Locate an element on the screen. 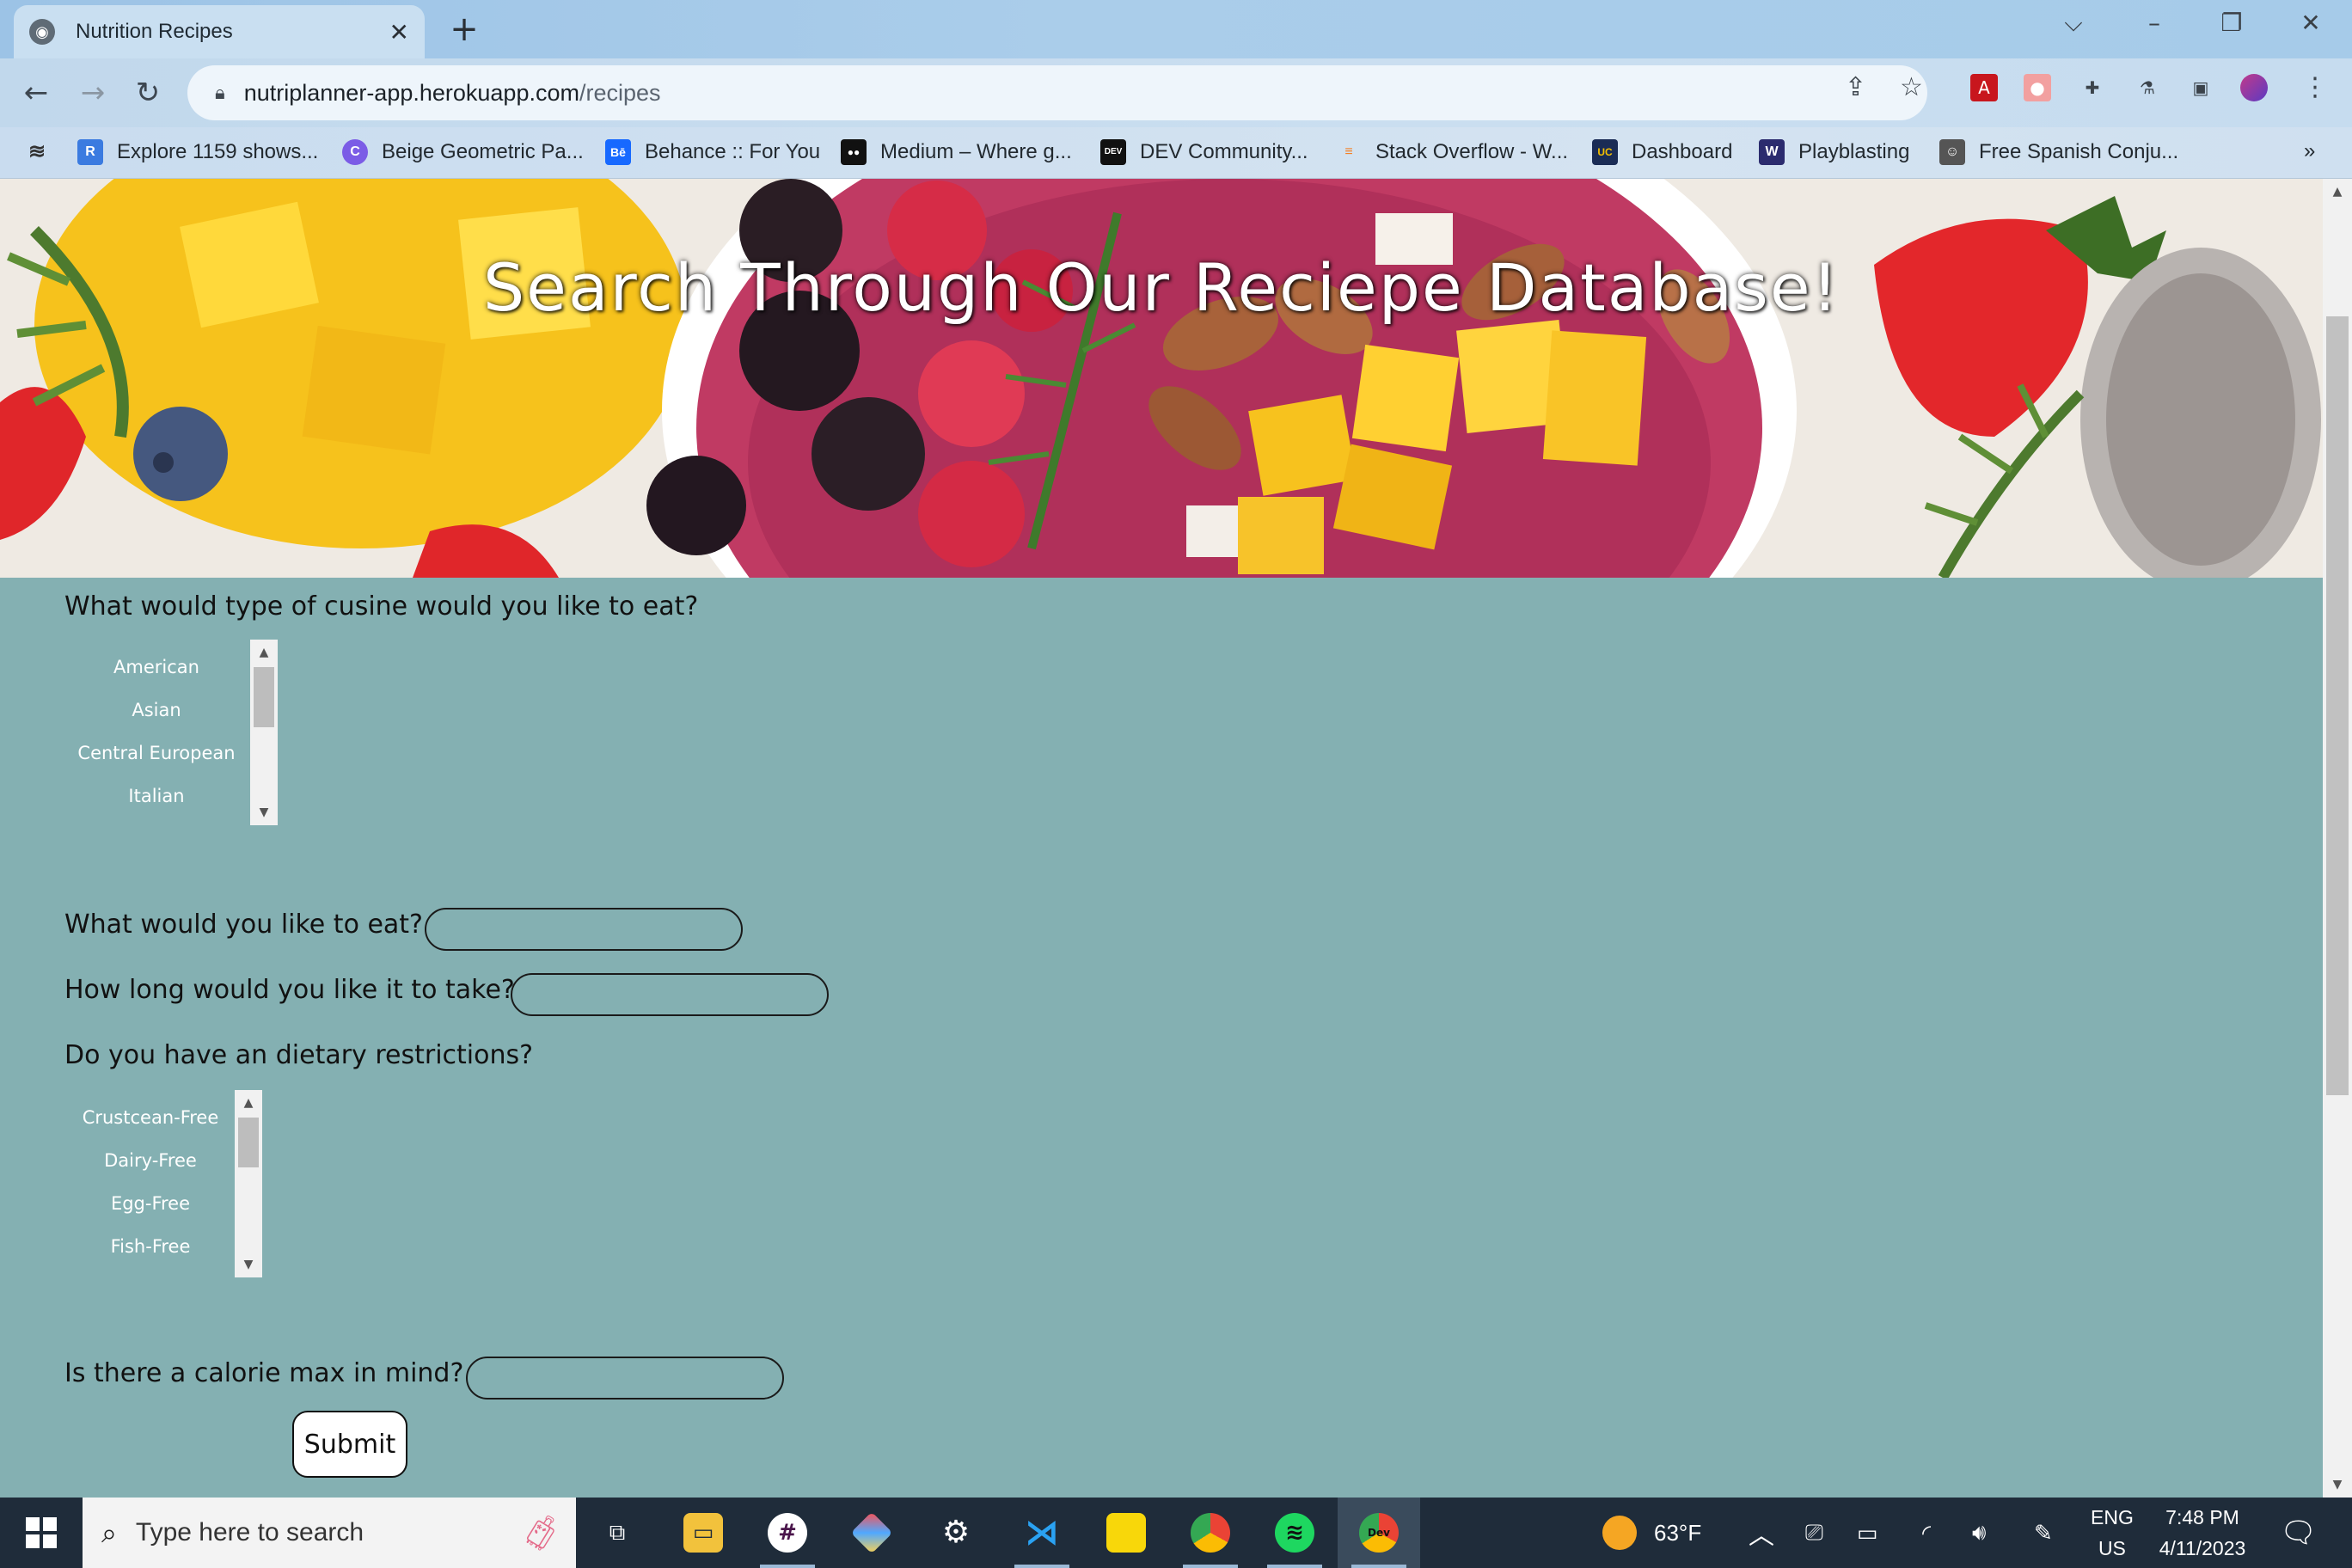 Image resolution: width=2352 pixels, height=1568 pixels. file-explorer-icon: ▭ is located at coordinates (703, 1533).